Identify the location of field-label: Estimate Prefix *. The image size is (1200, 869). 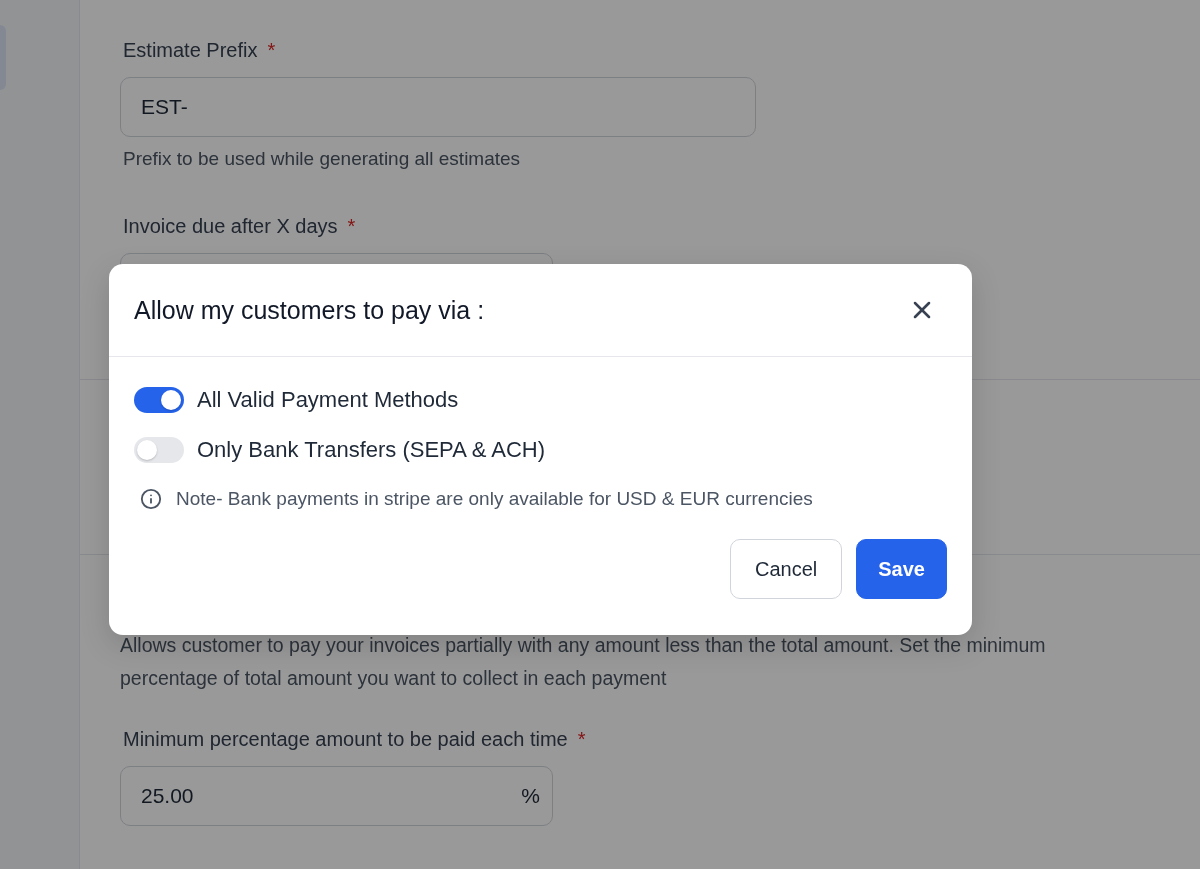
(199, 50).